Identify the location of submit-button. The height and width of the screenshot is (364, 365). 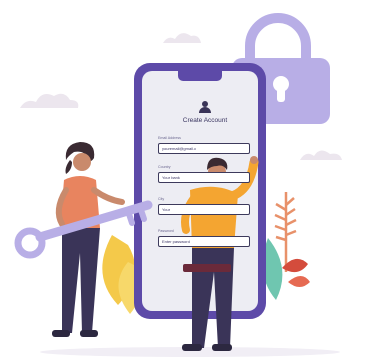
(207, 268).